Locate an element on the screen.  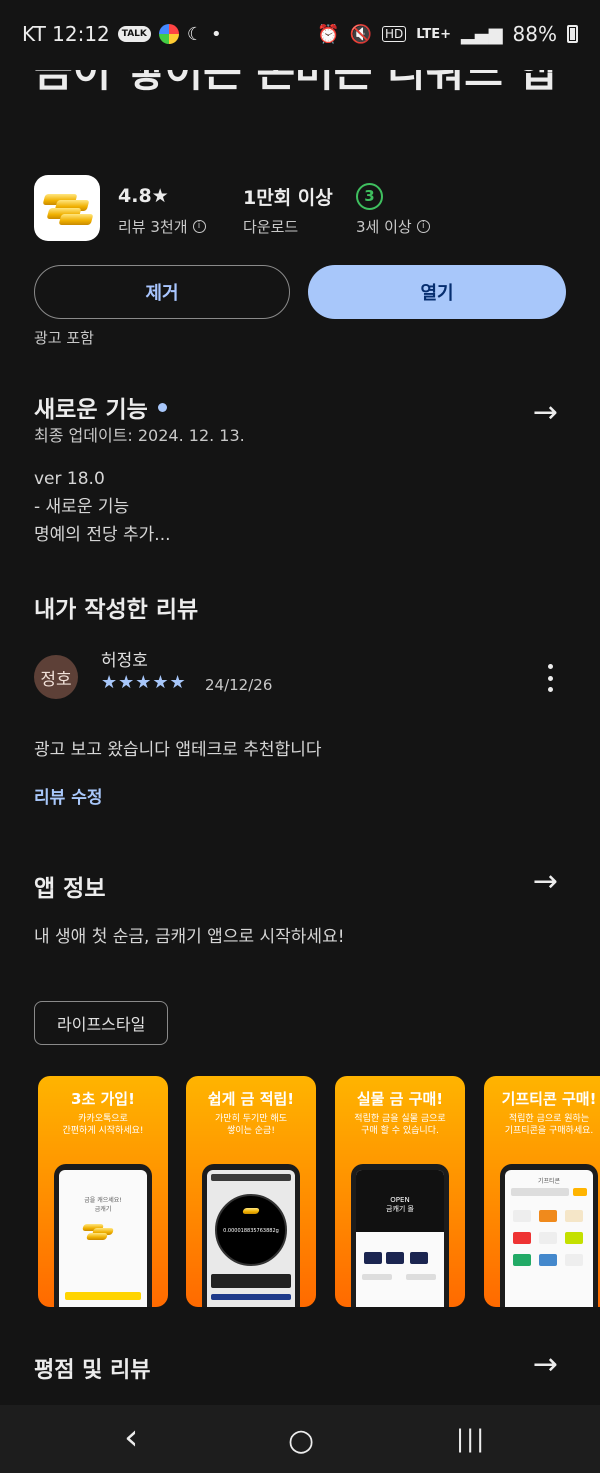
status-bar: KT 12:12 TALK ☾ • ⏰ 🔇 HD LTE+ ▂▄▆ 88% is located at coordinates (300, 35).